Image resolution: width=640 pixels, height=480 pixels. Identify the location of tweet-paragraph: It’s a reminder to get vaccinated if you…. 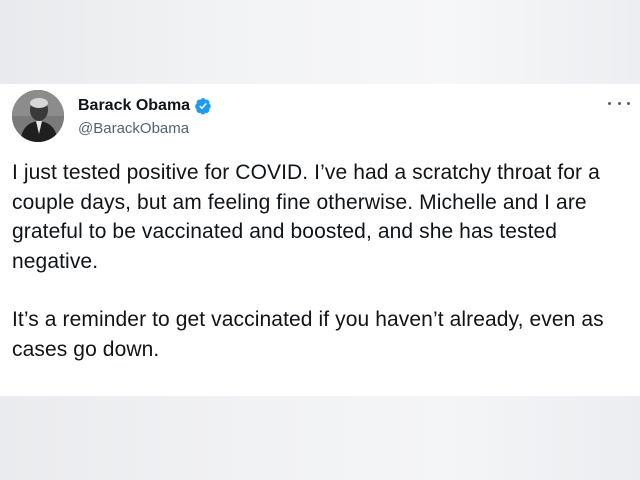
(308, 334).